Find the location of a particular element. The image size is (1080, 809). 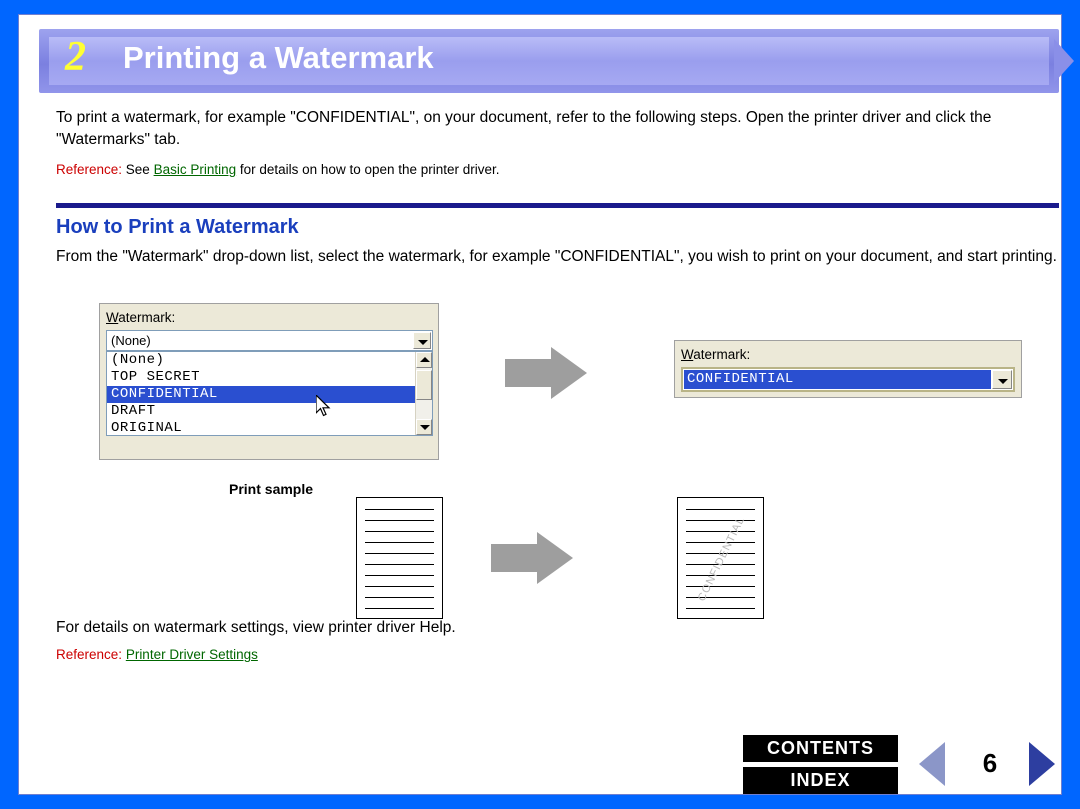

chapter-banner: 2 Printing a Watermark is located at coordinates (556, 61).